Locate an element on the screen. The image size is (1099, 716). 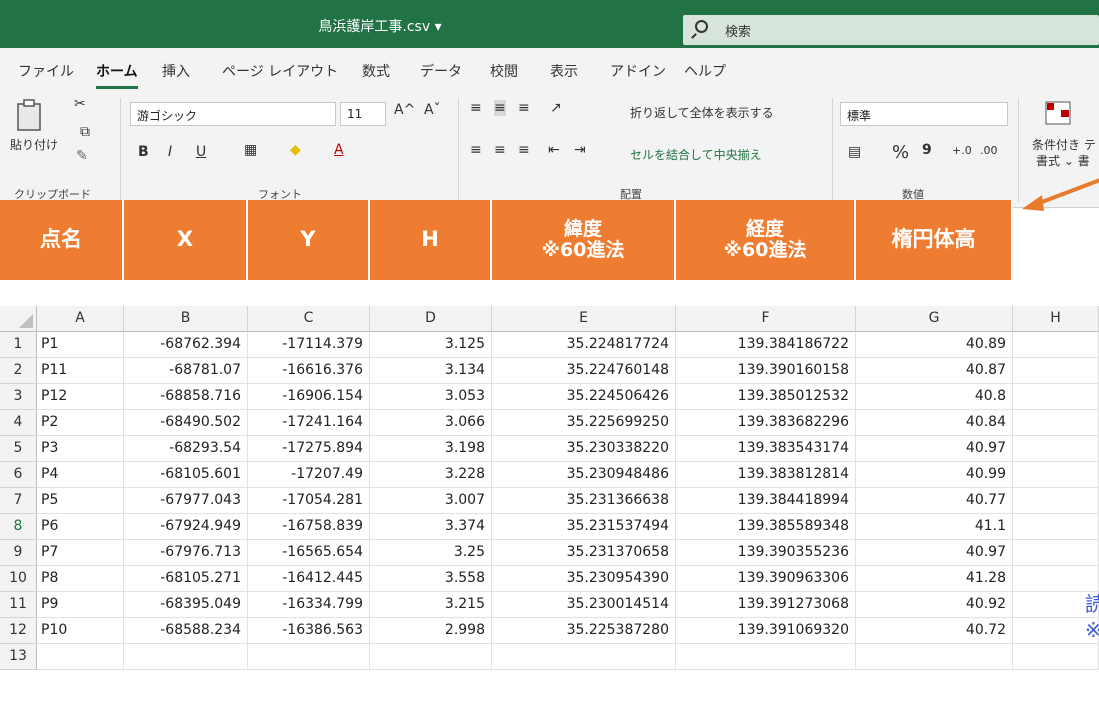
cell: P12 is located at coordinates (80, 397).